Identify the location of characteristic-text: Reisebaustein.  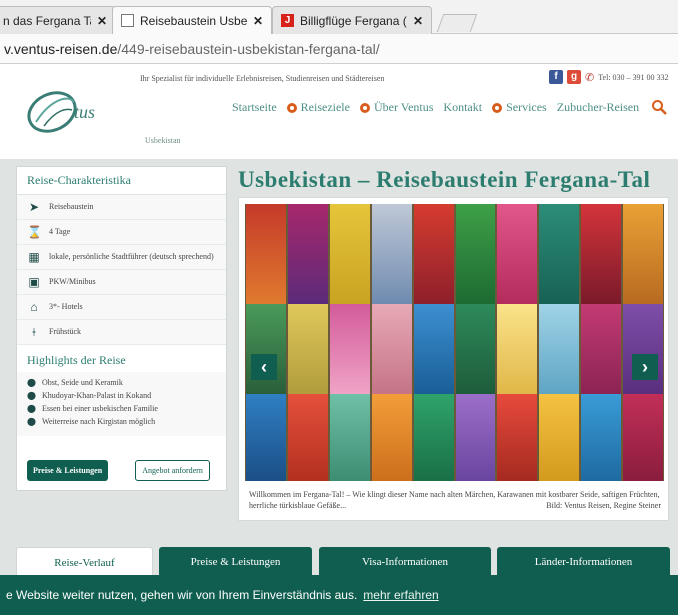
(71, 206).